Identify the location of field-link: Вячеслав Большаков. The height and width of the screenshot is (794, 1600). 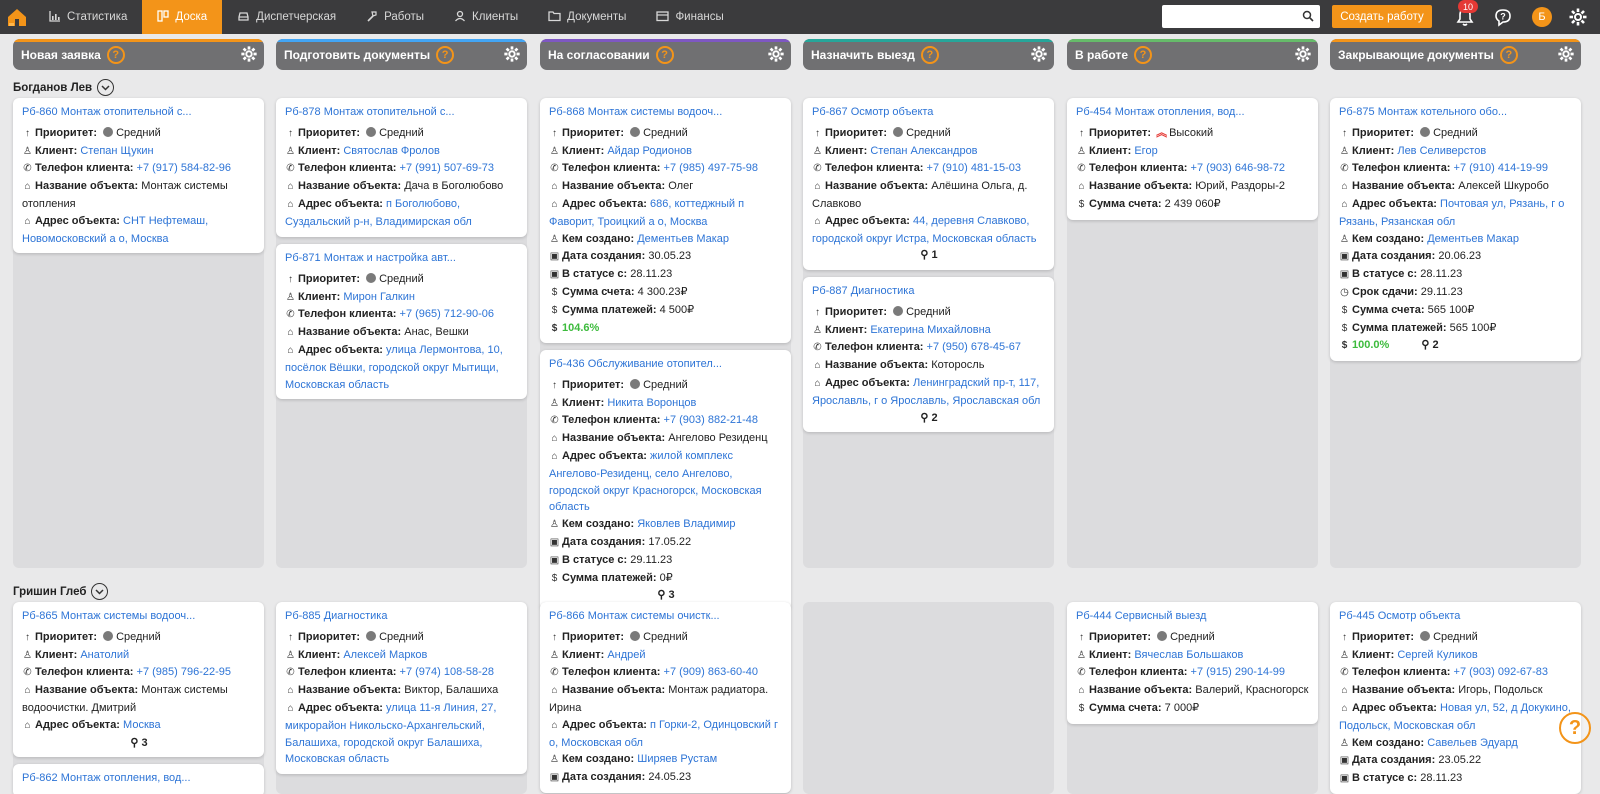
(1188, 655).